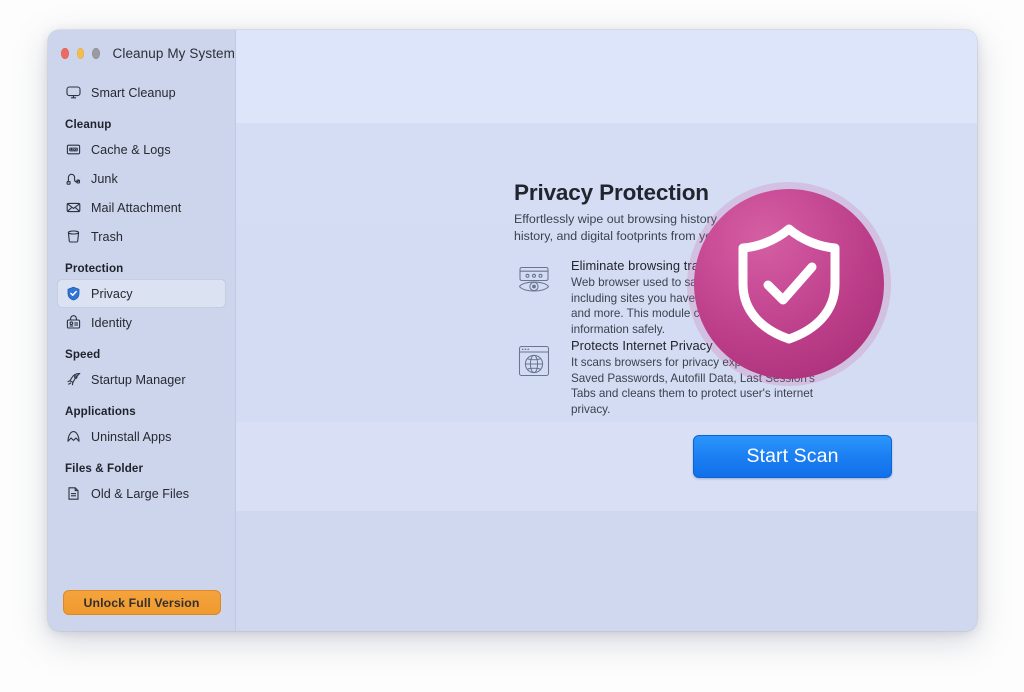 The width and height of the screenshot is (1024, 692). I want to click on sidebar-section-cleanup: Cleanup, so click(88, 124).